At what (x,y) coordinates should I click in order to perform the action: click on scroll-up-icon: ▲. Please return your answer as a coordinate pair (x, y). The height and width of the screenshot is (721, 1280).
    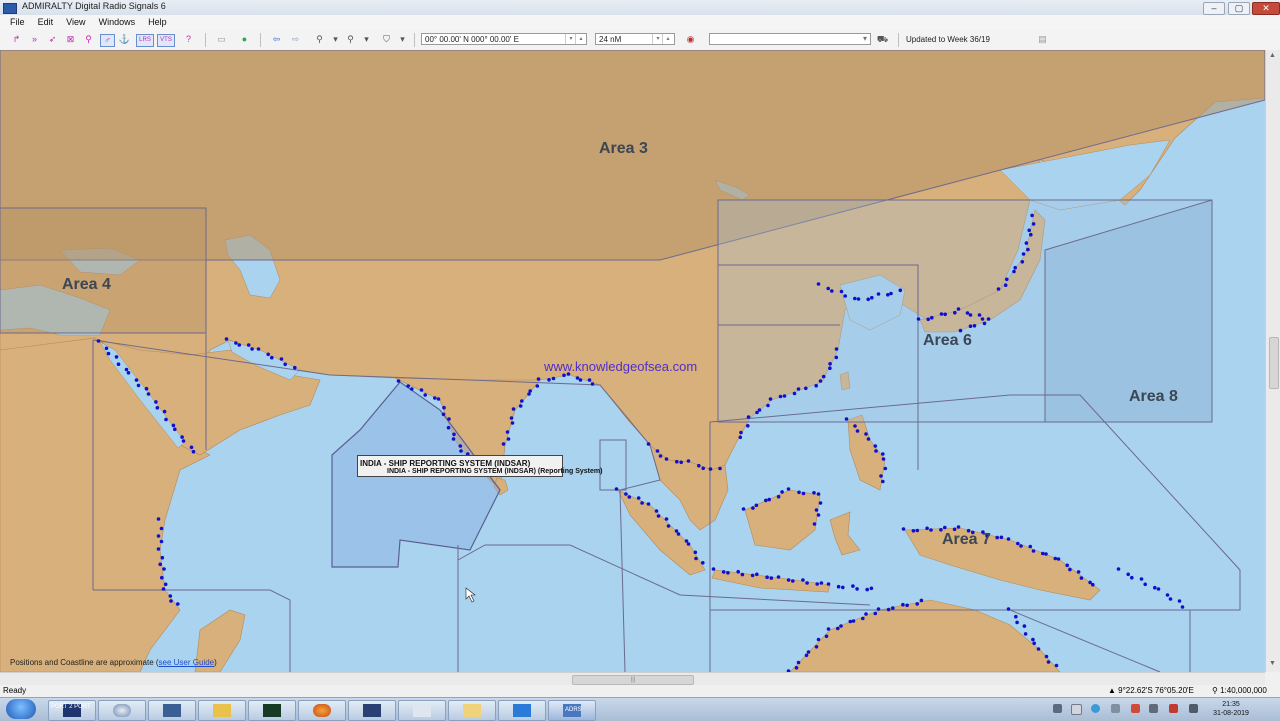
    Looking at the image, I should click on (1272, 55).